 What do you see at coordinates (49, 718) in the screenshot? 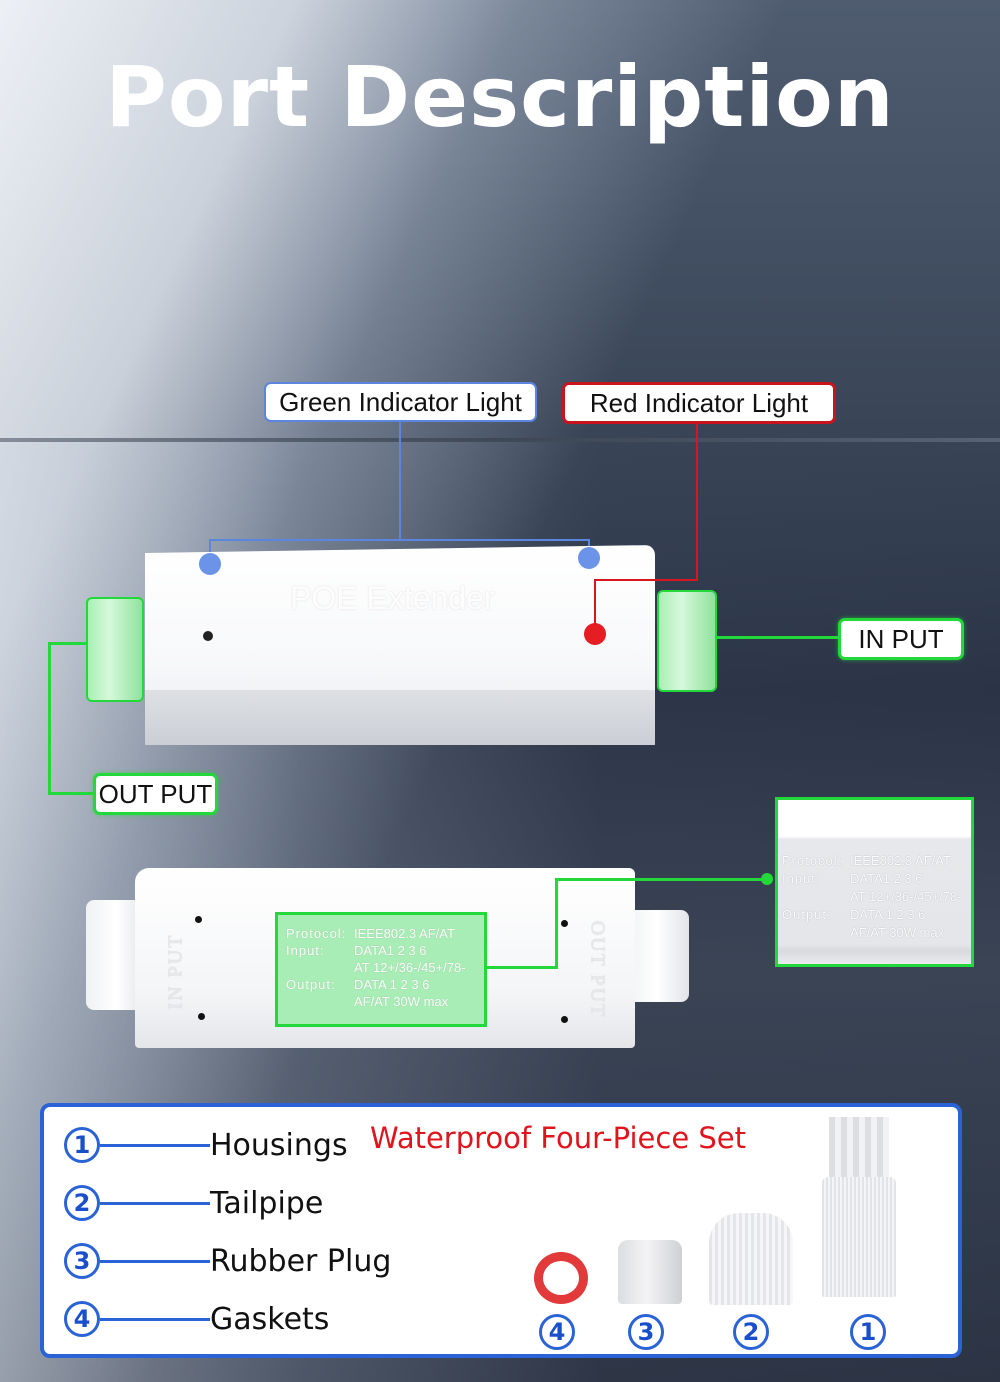
I see `output-leader-v` at bounding box center [49, 718].